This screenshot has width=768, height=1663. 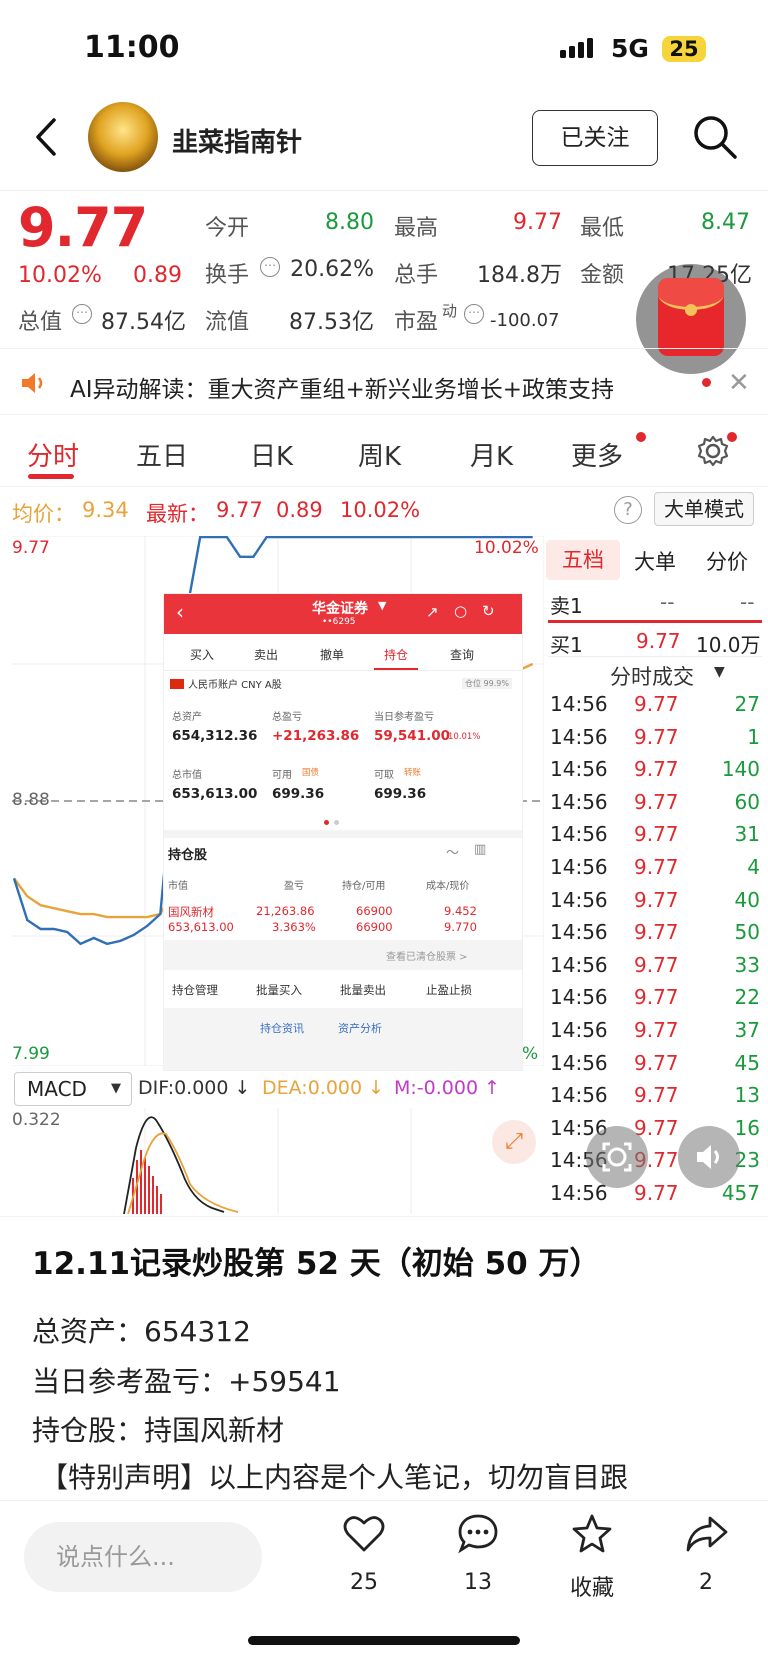 What do you see at coordinates (180, 612) in the screenshot?
I see `back-icon: ‹` at bounding box center [180, 612].